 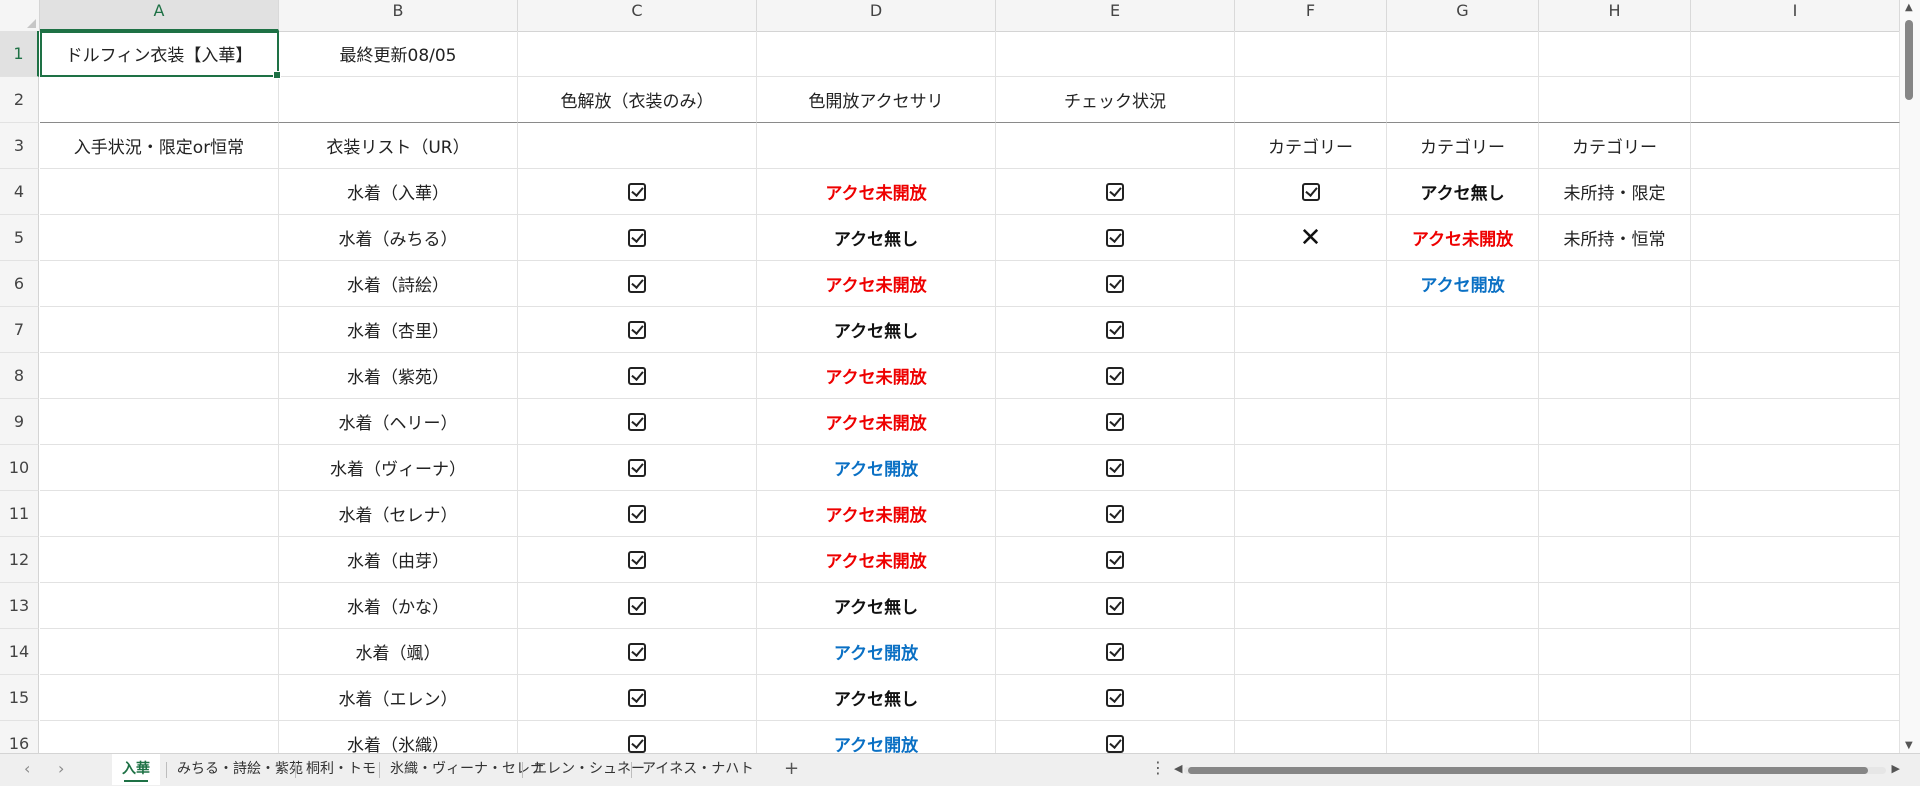 I want to click on cell-a2, so click(x=159, y=100).